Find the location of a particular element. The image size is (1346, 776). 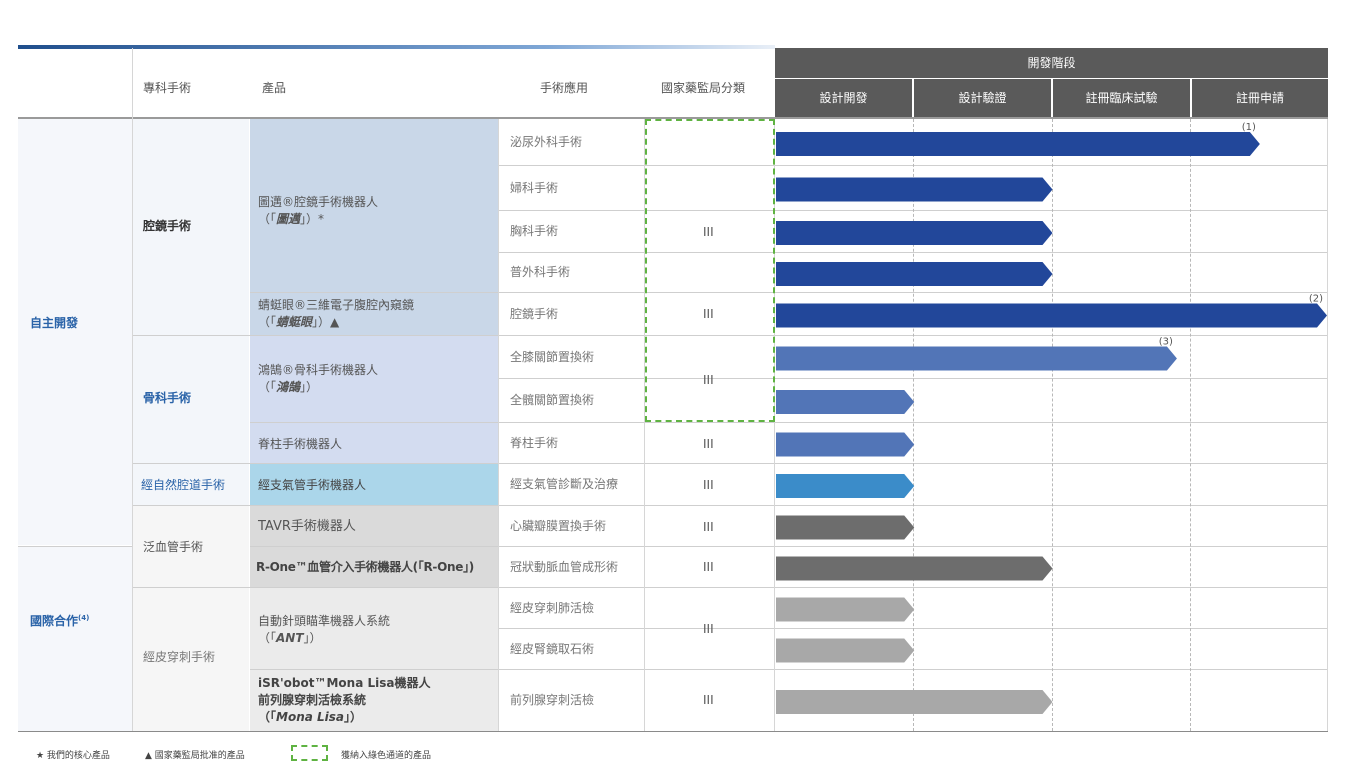

application-label: 經皮腎鏡取石術 is located at coordinates (552, 648).